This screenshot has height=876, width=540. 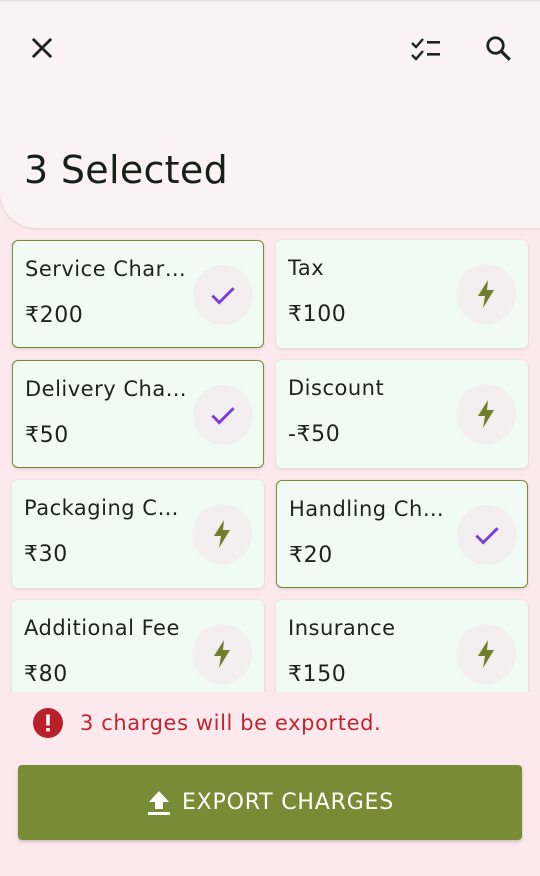 I want to click on charge-price: ₹20, so click(x=311, y=555).